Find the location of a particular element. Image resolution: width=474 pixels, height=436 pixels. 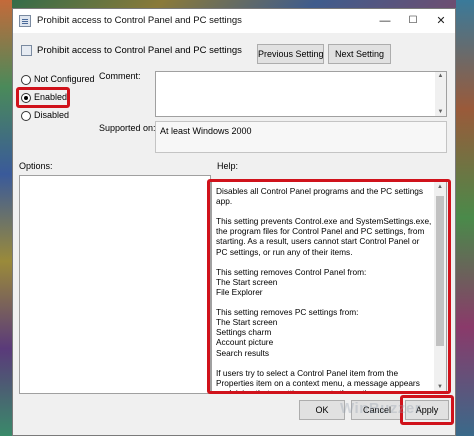

enabled-highlight-box is located at coordinates (43, 97).